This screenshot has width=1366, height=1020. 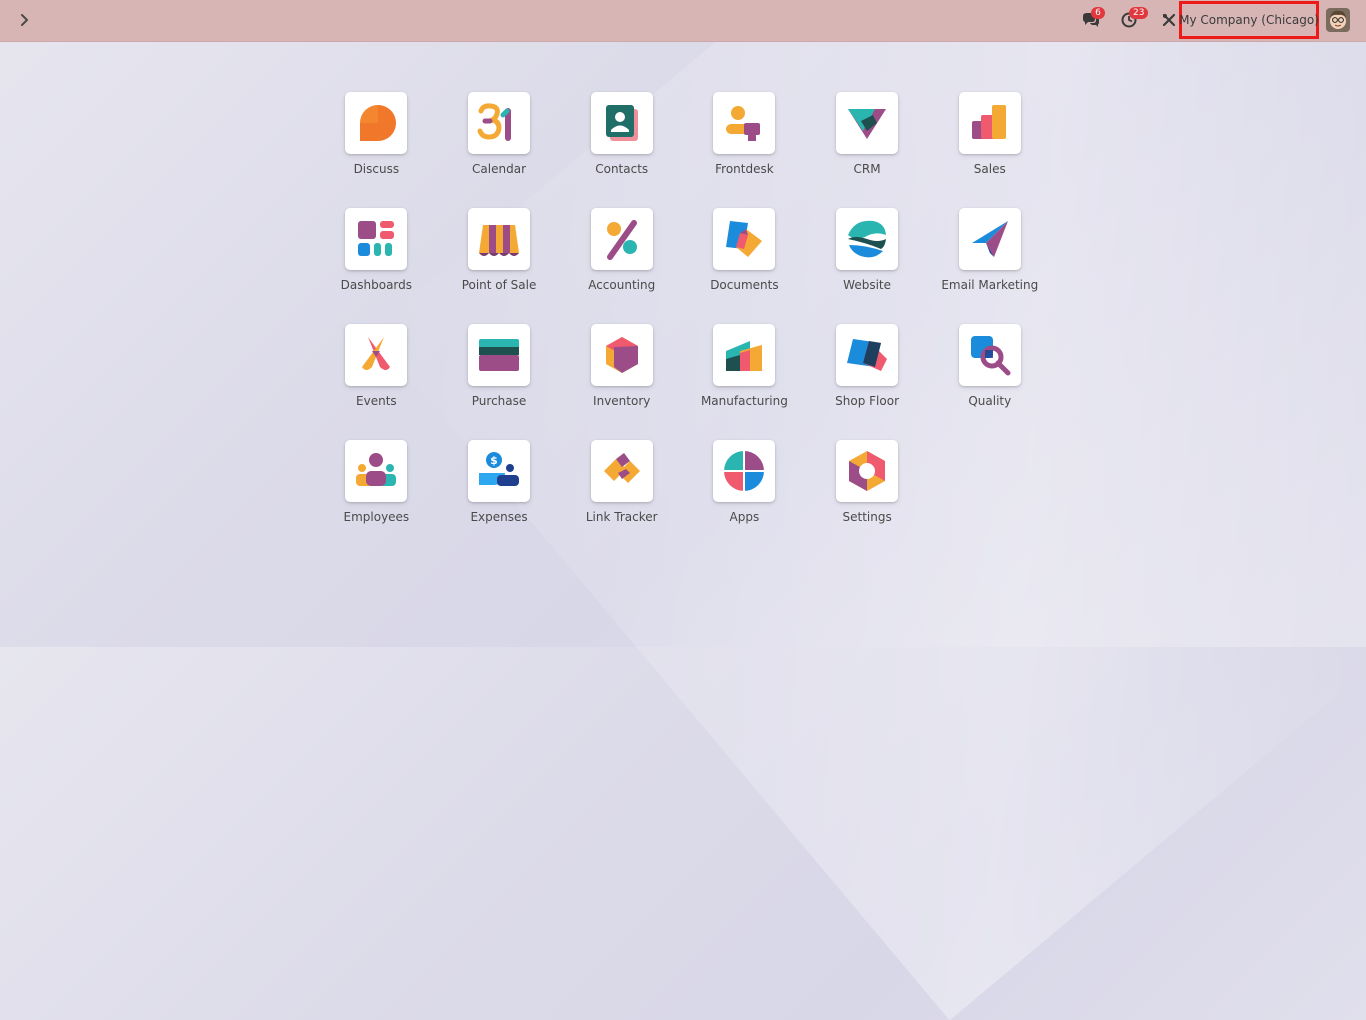 I want to click on app-employees: Employees, so click(x=376, y=483).